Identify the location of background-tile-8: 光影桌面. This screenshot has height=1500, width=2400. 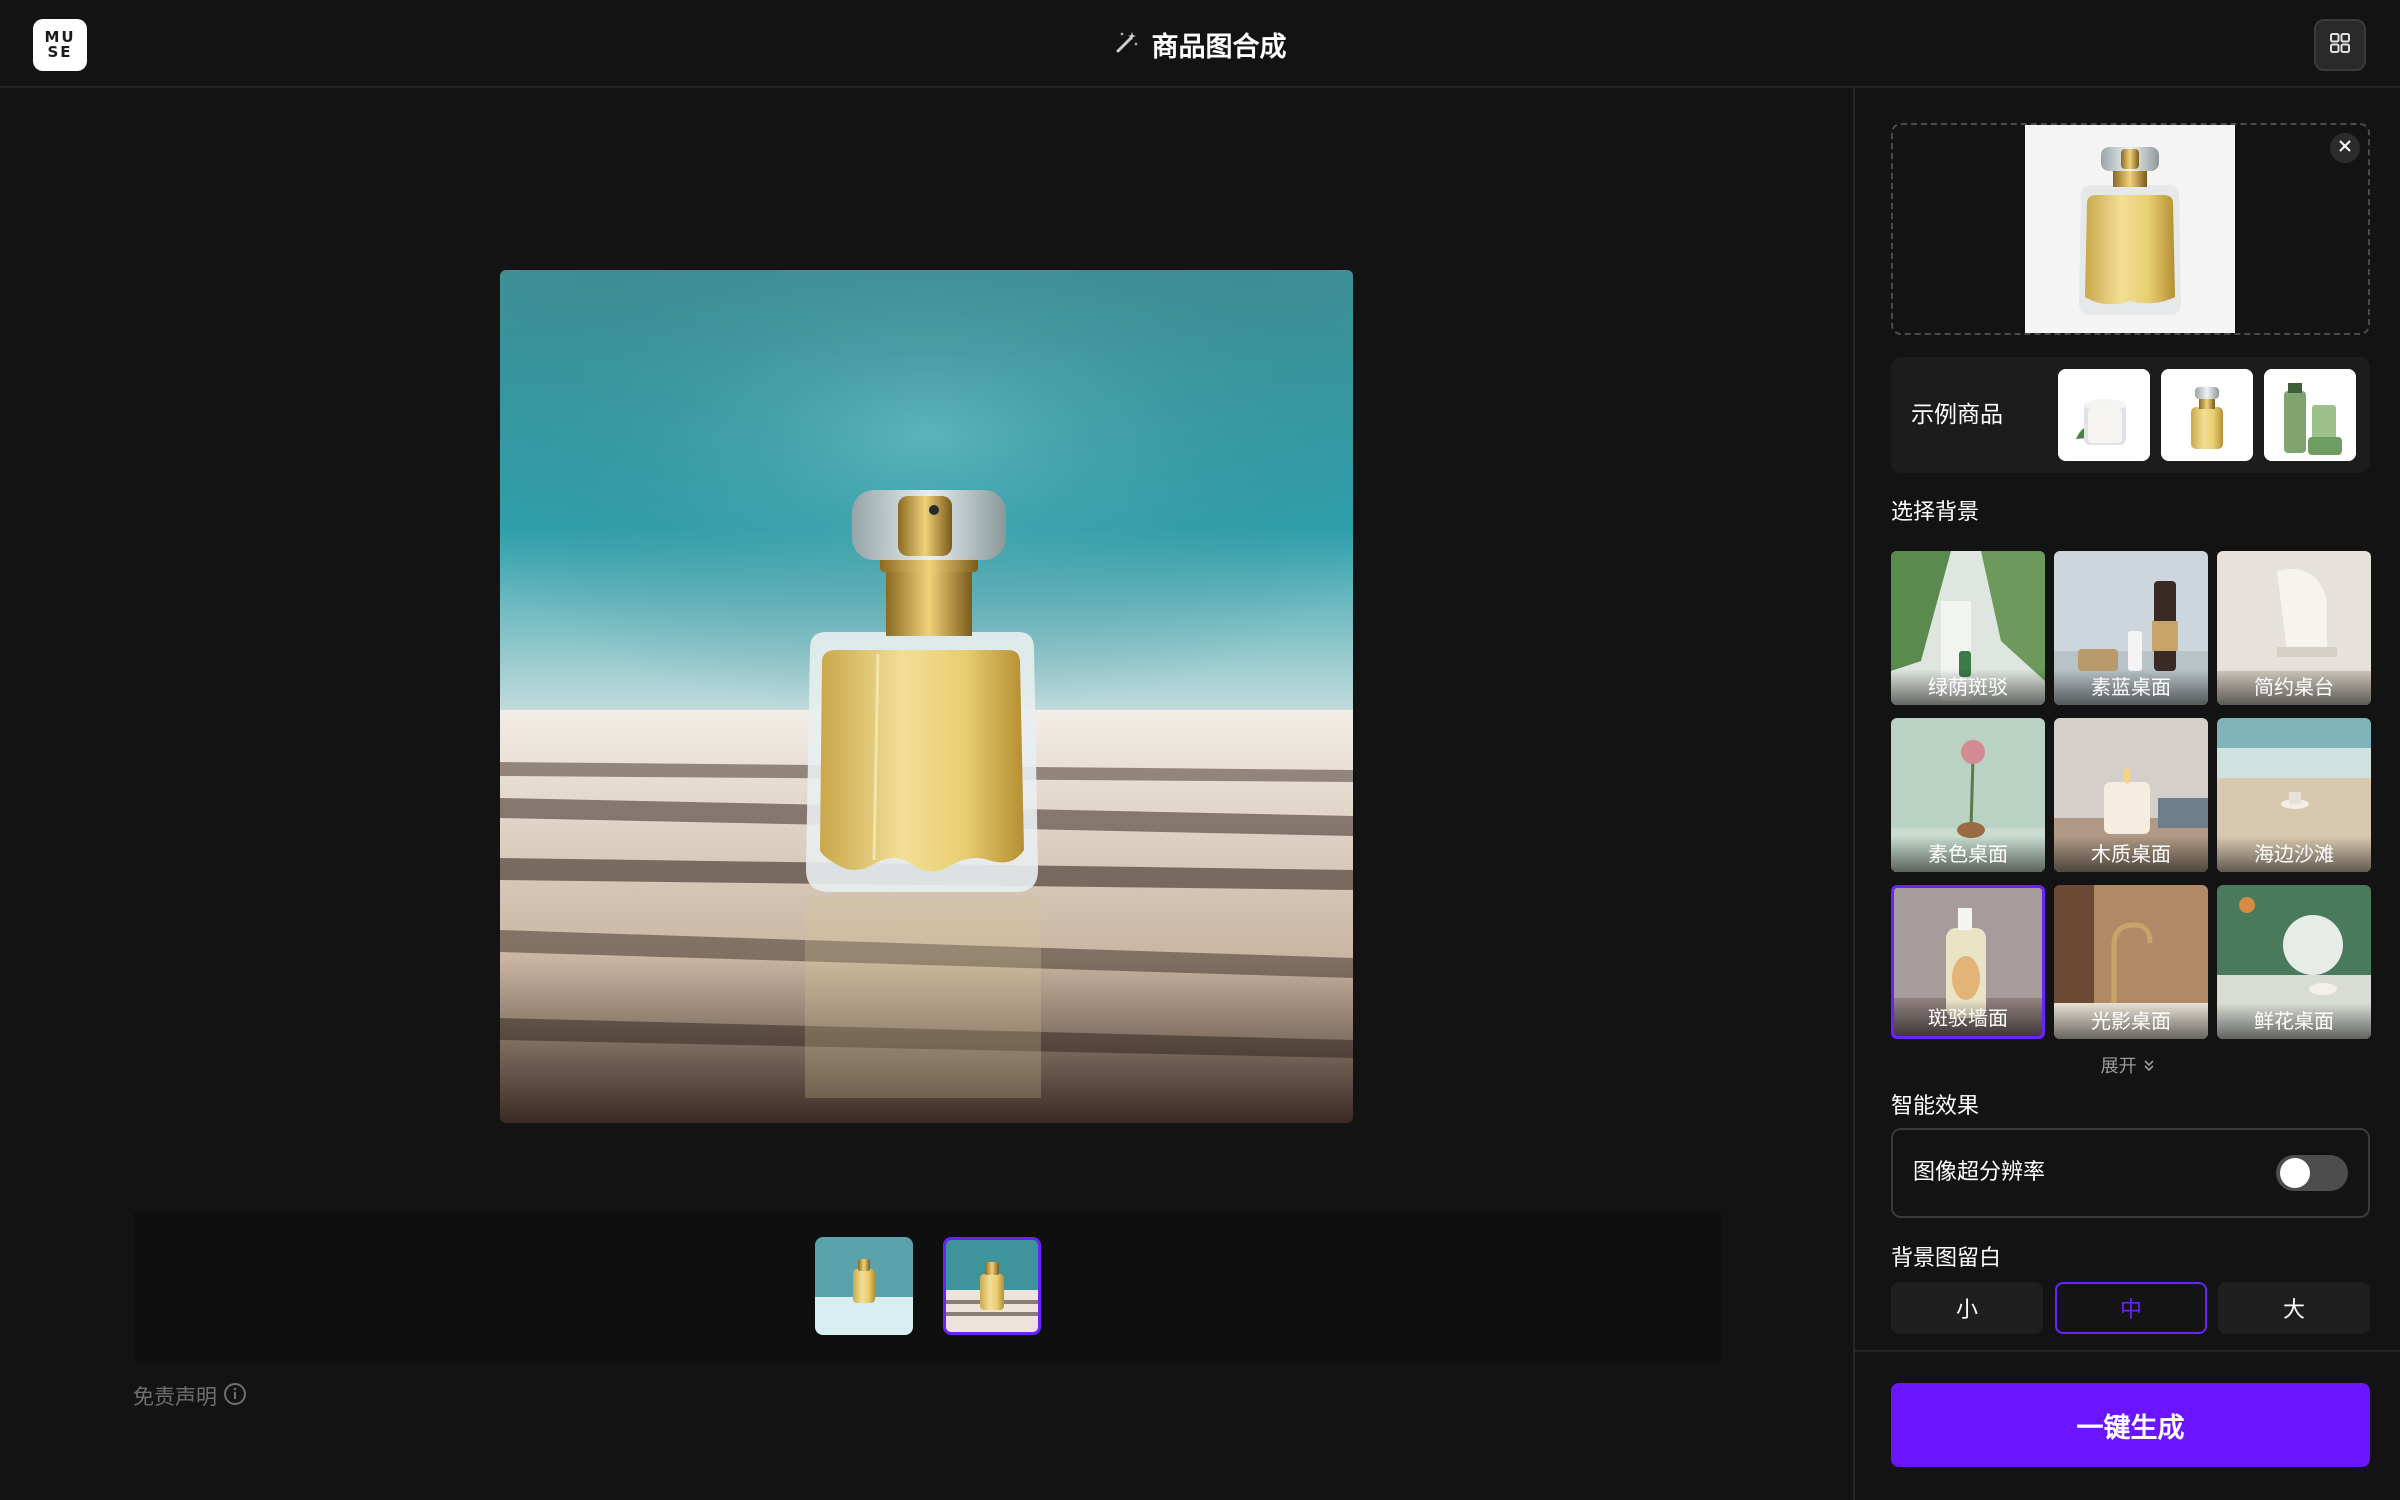
(2131, 962).